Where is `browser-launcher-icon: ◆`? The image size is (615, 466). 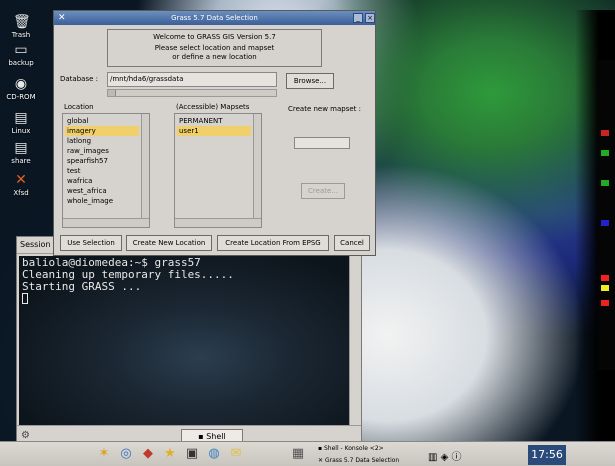 browser-launcher-icon: ◆ is located at coordinates (148, 454).